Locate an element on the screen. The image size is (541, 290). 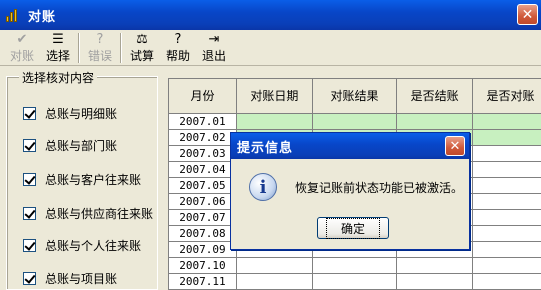
dialog-title: 提示信息 is located at coordinates (265, 148).